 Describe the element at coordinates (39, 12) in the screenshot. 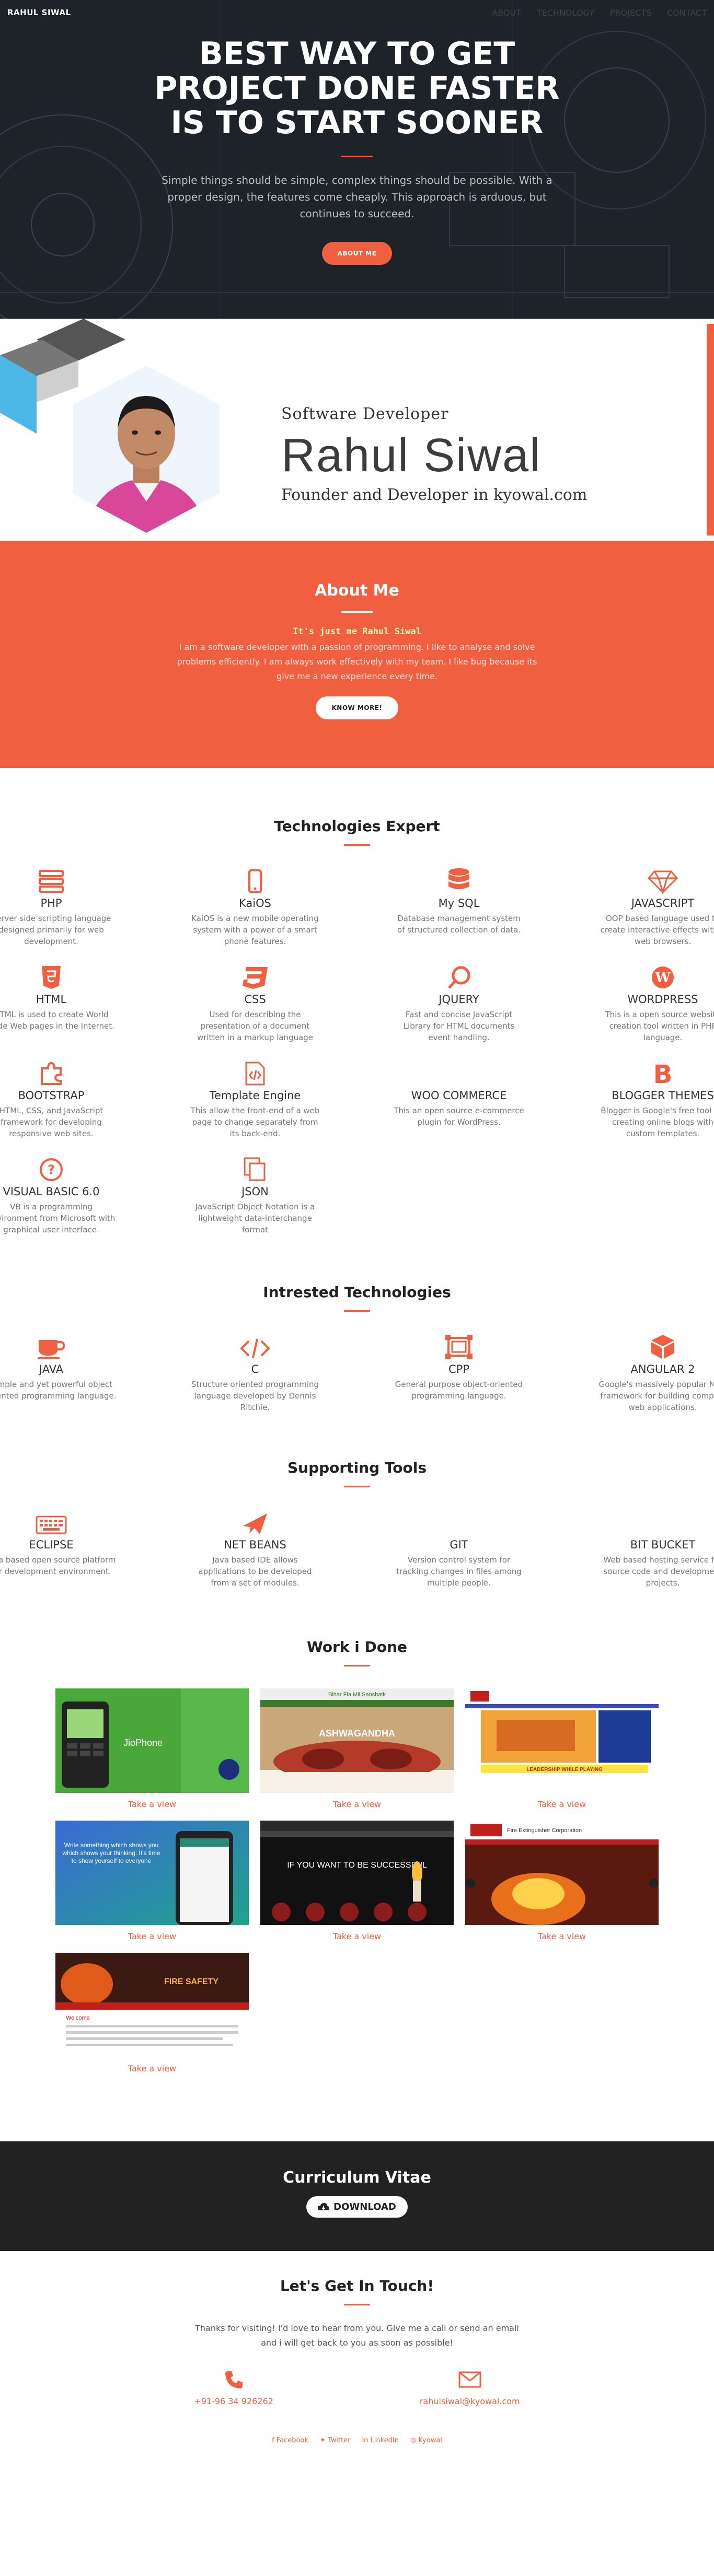

I see `brand-link: RAHUL SIWAL` at that location.